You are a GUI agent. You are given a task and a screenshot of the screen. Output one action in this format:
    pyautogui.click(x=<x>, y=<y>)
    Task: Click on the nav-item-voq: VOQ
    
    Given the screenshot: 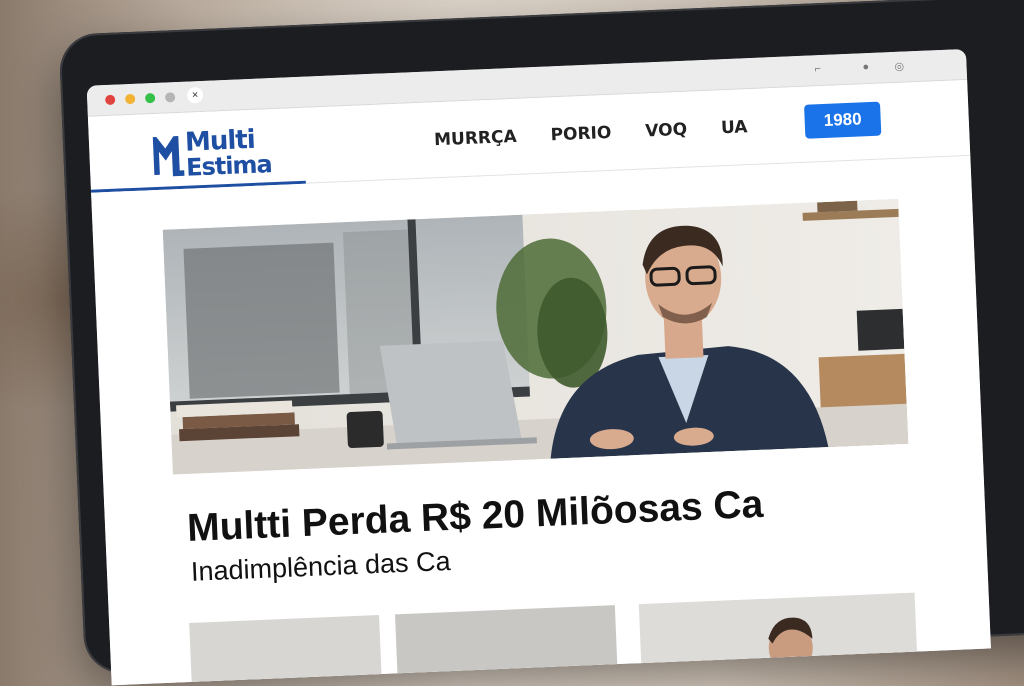 What is the action you would take?
    pyautogui.click(x=666, y=131)
    